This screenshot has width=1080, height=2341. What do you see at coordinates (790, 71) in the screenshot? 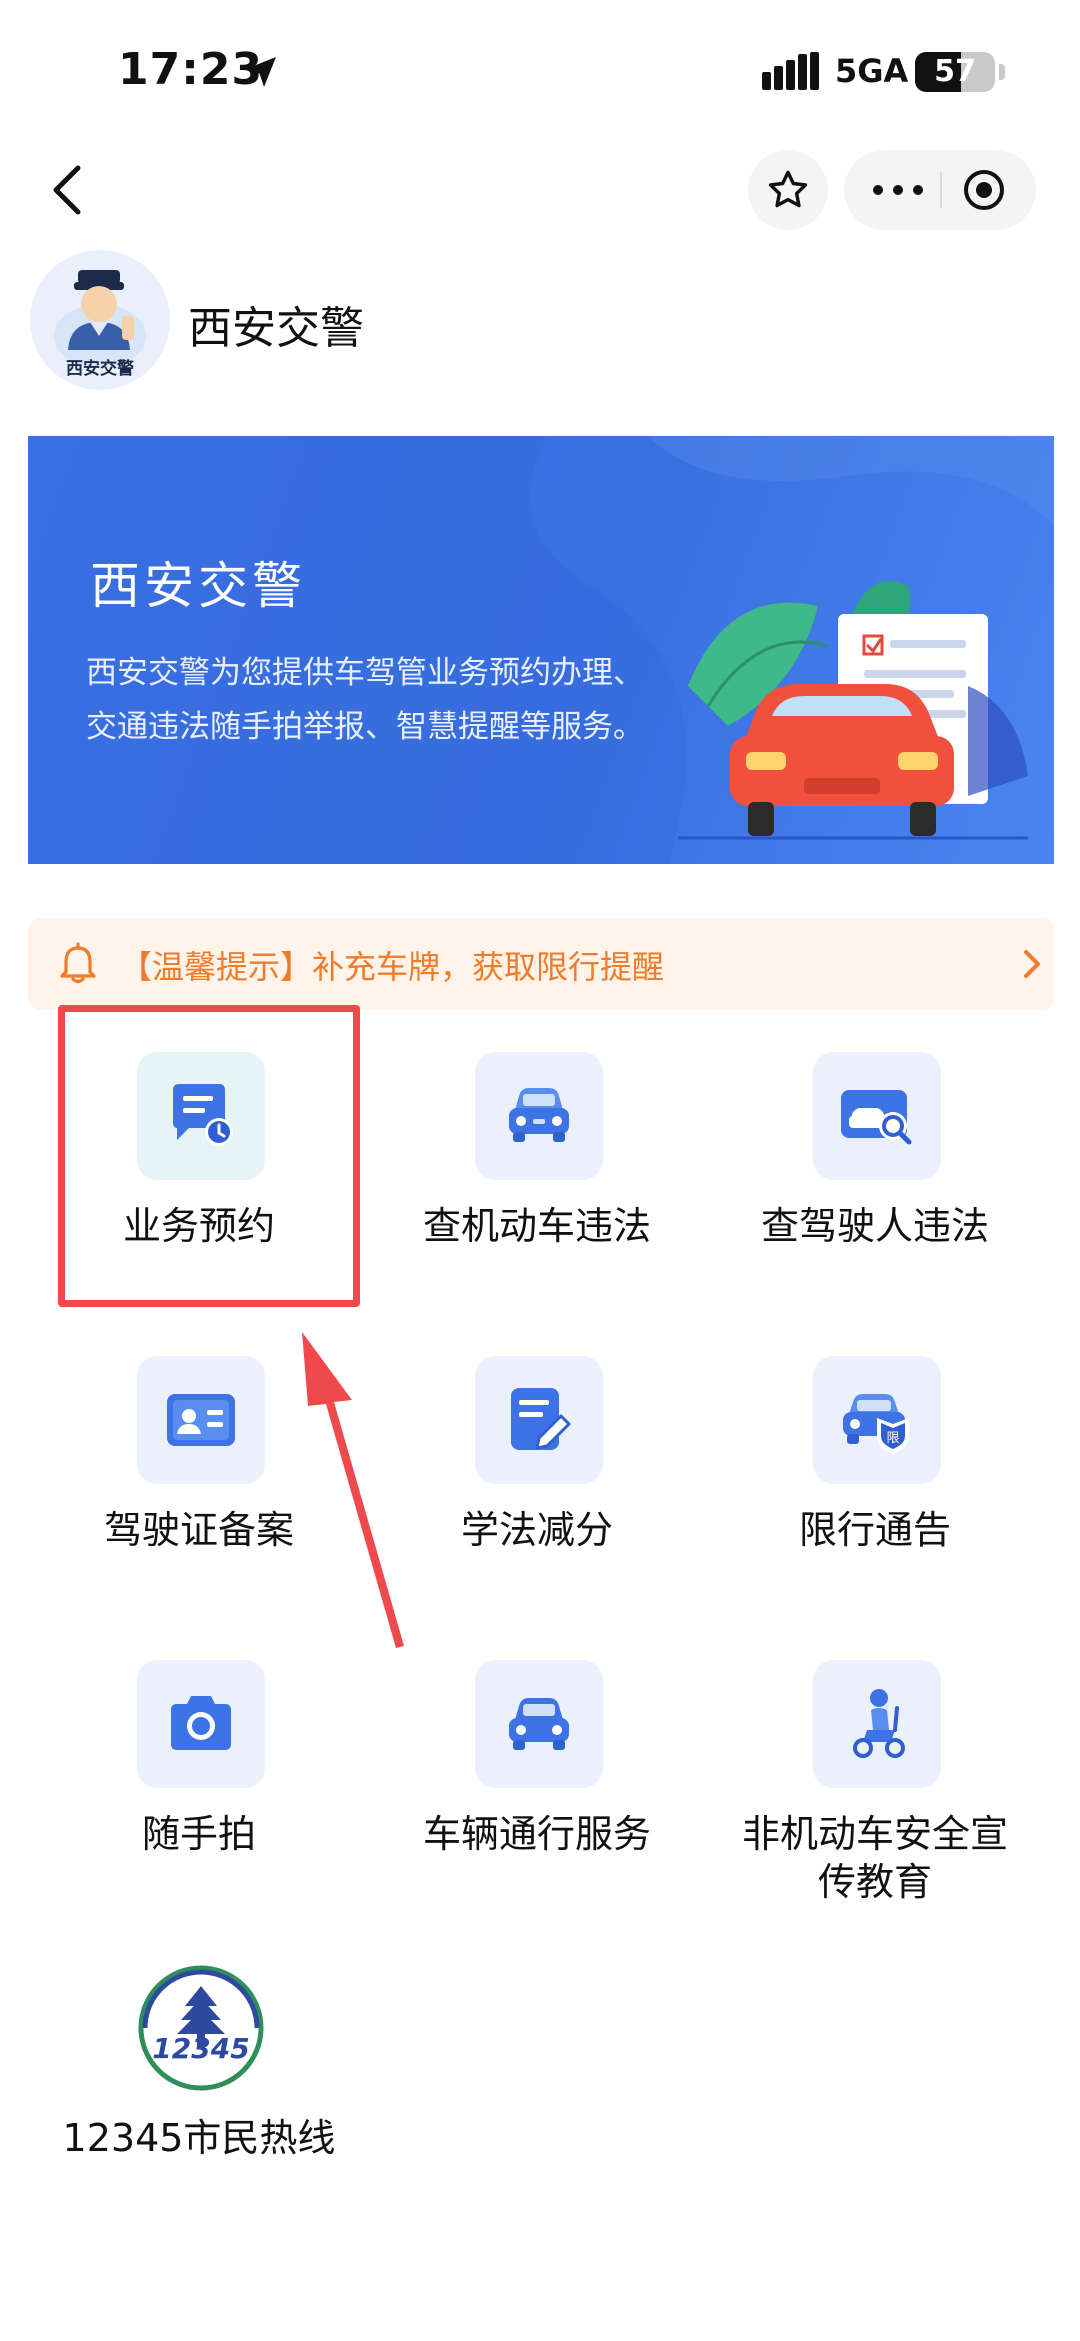
I see `signal-icon` at bounding box center [790, 71].